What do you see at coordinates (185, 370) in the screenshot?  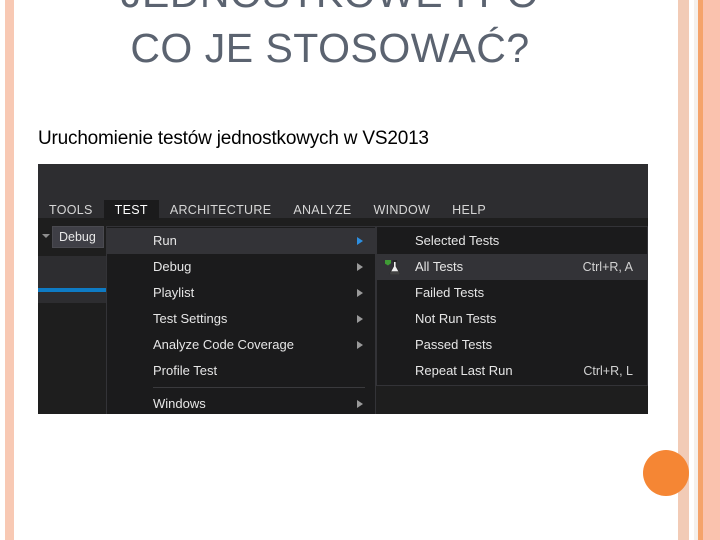 I see `menu-option-profile-test-label: Profile Test` at bounding box center [185, 370].